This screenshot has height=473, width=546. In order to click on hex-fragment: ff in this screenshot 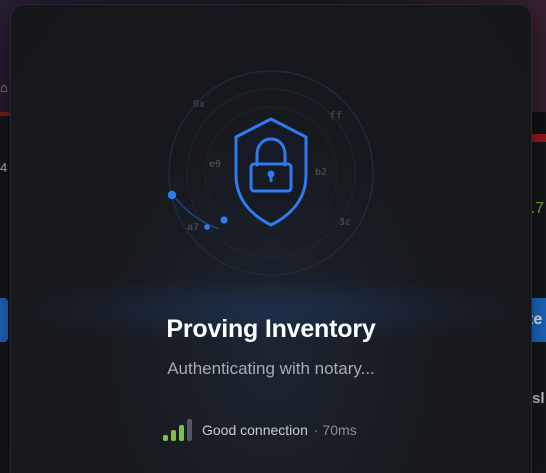, I will do `click(335, 115)`.